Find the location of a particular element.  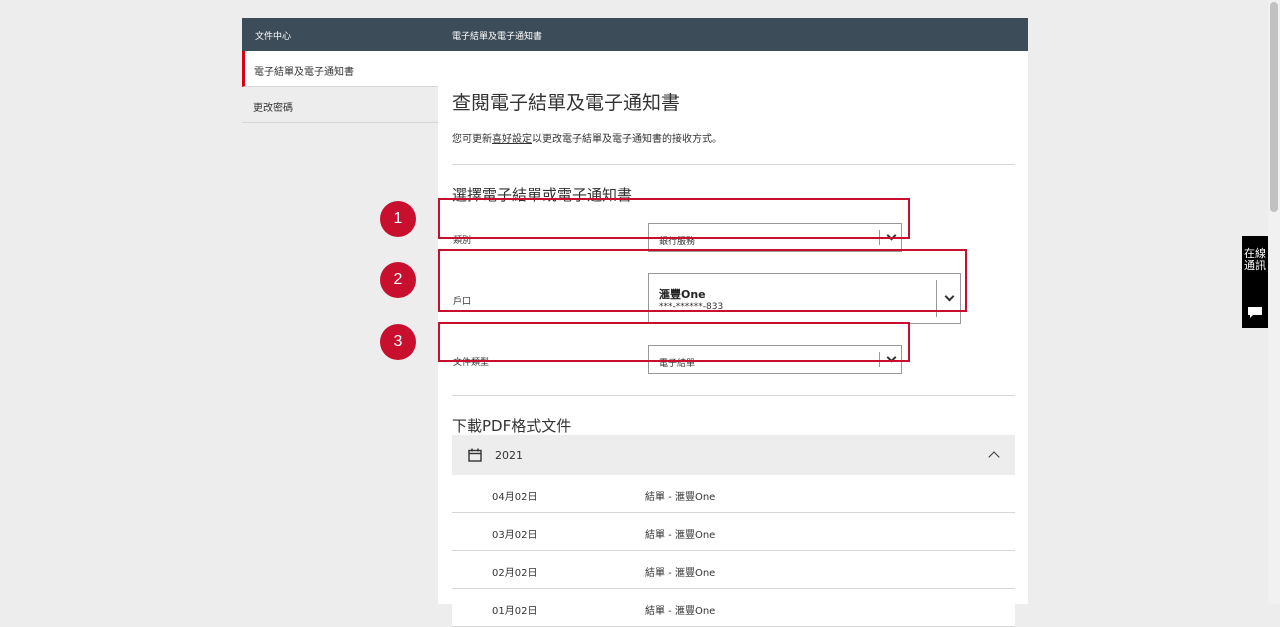

document-row: 04月02日 結單 - 滙豐One is located at coordinates (733, 494).